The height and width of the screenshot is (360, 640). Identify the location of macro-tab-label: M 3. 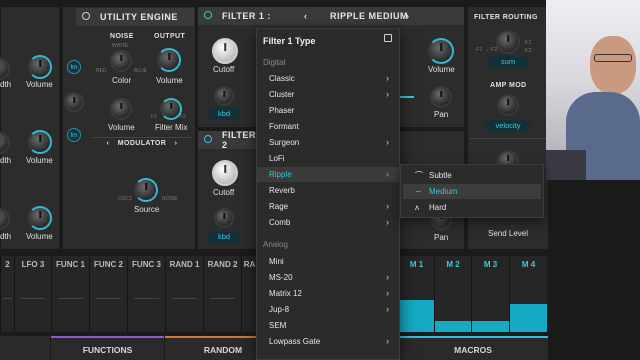
(490, 264).